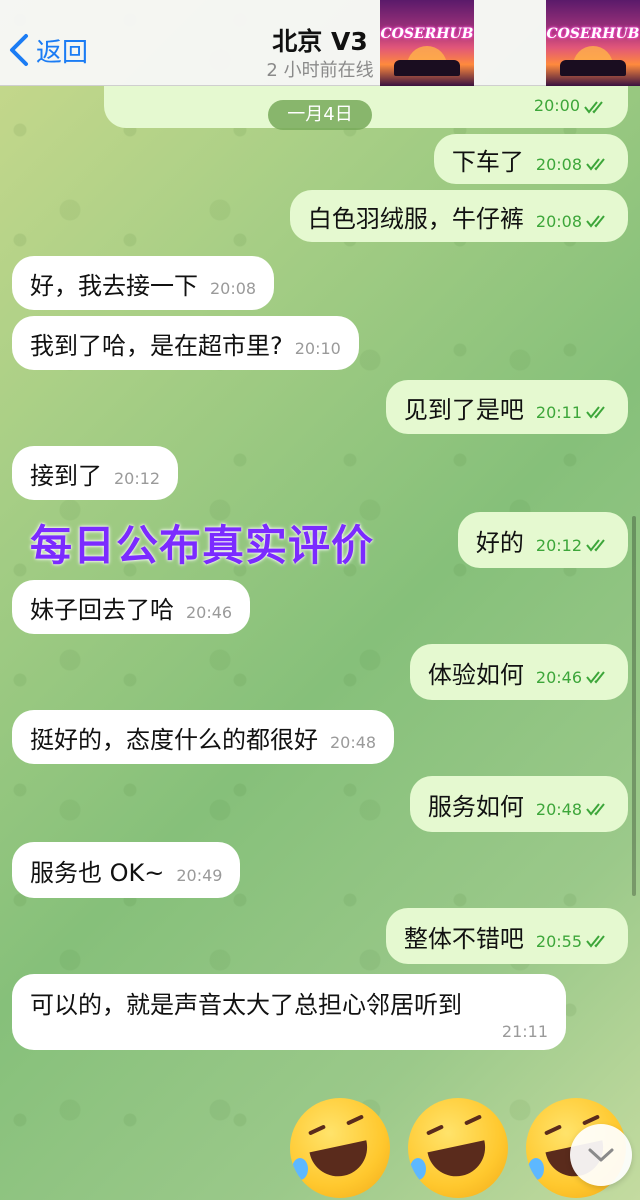 This screenshot has height=1200, width=640. I want to click on message-text: 我到了哈，是在超市里?, so click(156, 345).